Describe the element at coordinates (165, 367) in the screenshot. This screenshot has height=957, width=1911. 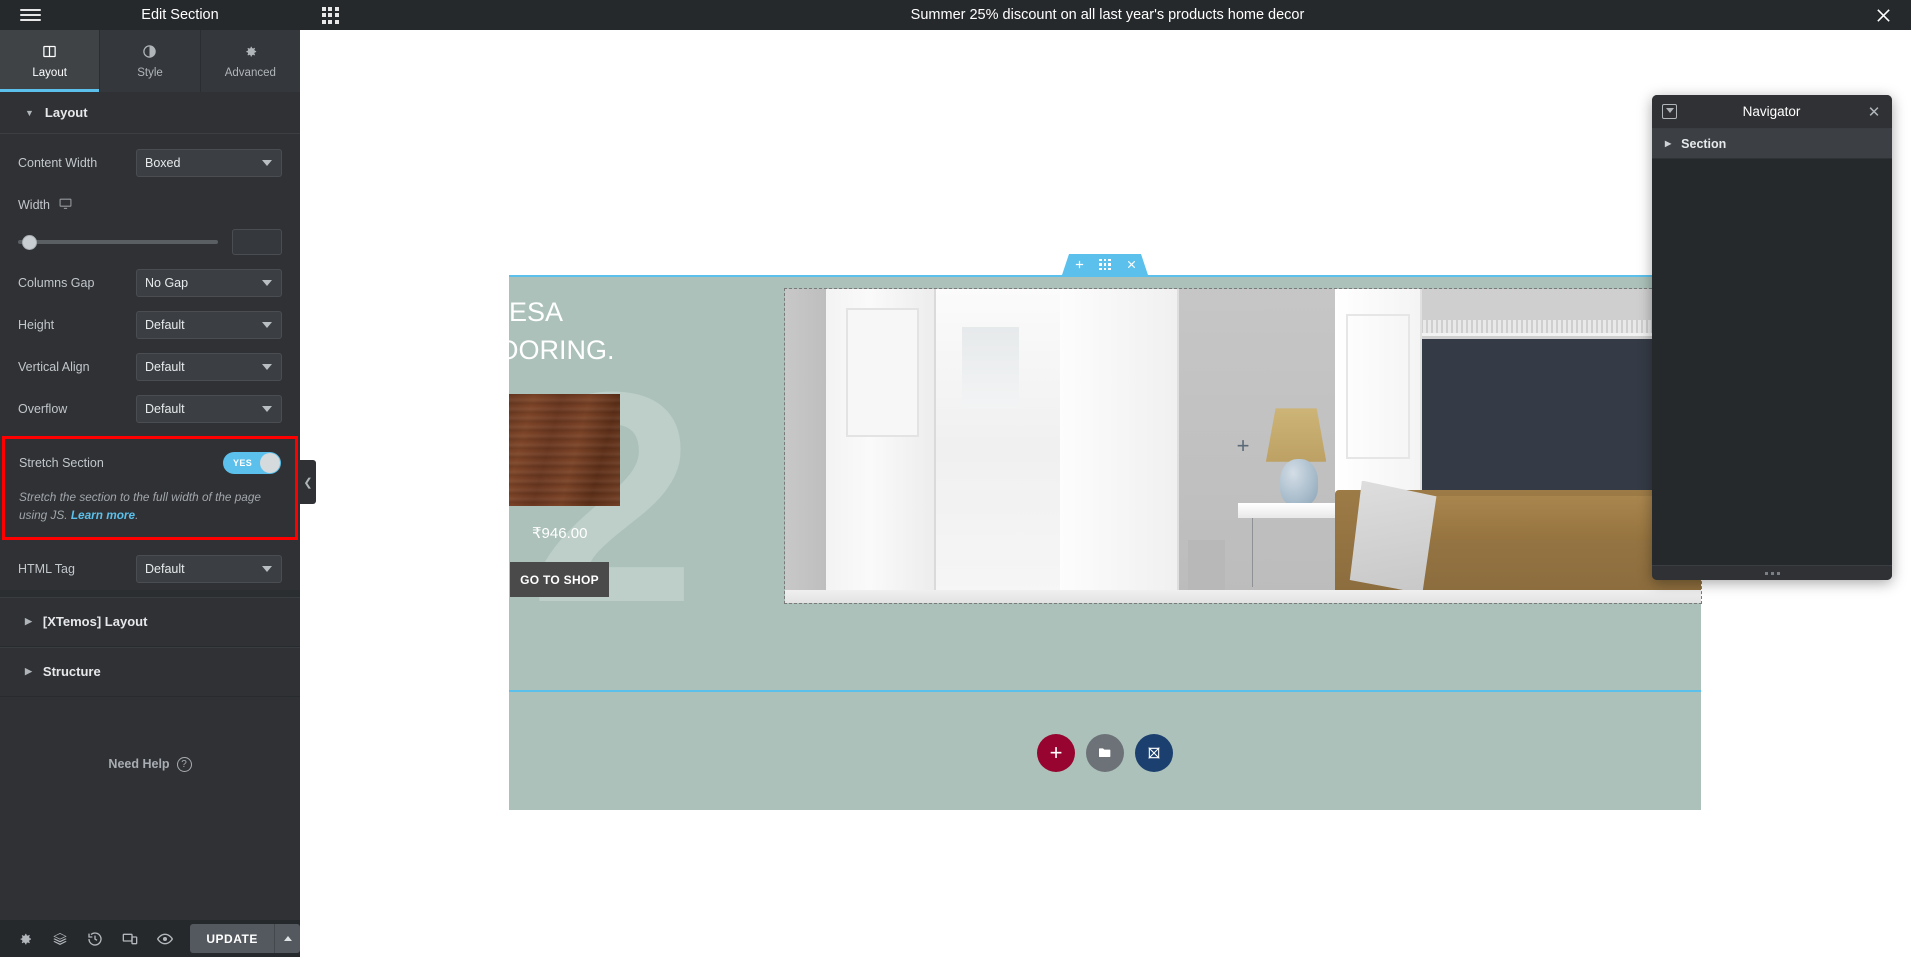
I see `vertical-align-value: Default` at that location.